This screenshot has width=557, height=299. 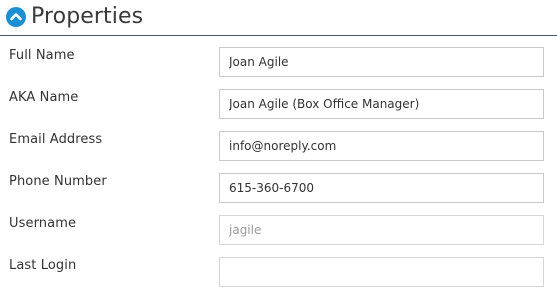 I want to click on full-name-row: Full Name, so click(x=278, y=68).